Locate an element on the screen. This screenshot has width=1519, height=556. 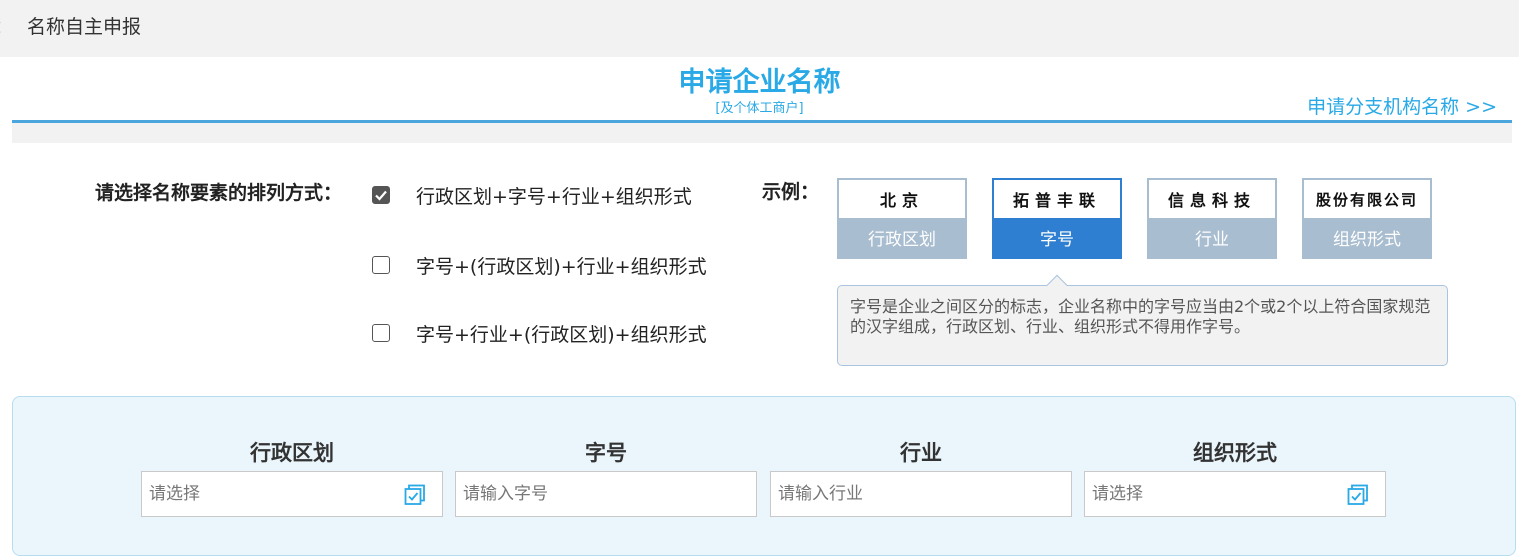
region-field is located at coordinates (292, 494).